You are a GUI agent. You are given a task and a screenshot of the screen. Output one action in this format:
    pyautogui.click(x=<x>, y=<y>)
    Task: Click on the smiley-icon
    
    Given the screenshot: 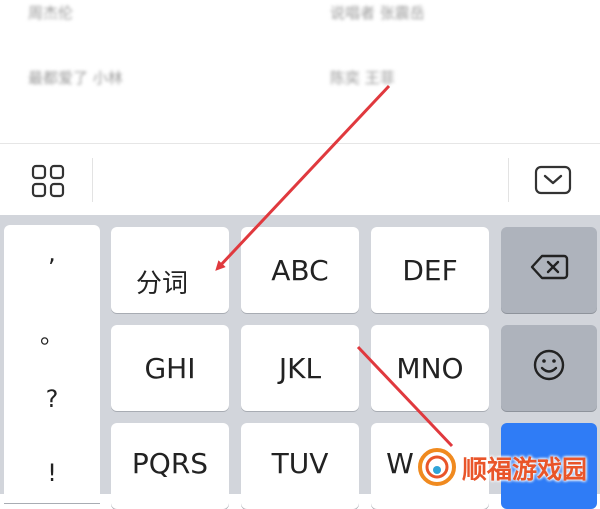 What is the action you would take?
    pyautogui.click(x=549, y=368)
    